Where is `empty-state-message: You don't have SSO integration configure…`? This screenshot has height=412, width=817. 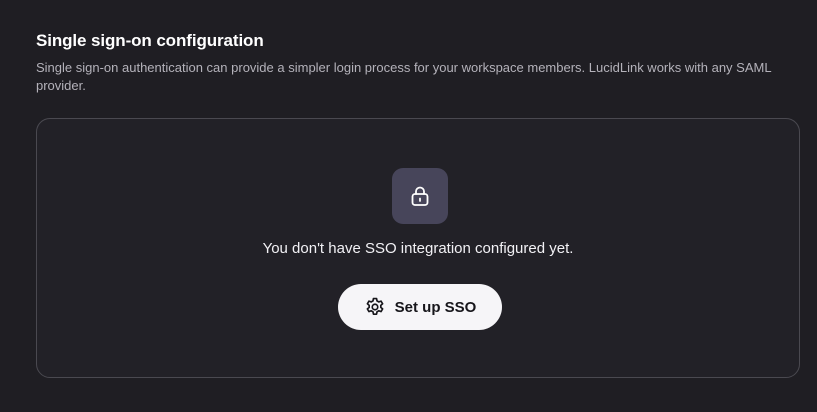
empty-state-message: You don't have SSO integration configure… is located at coordinates (418, 248).